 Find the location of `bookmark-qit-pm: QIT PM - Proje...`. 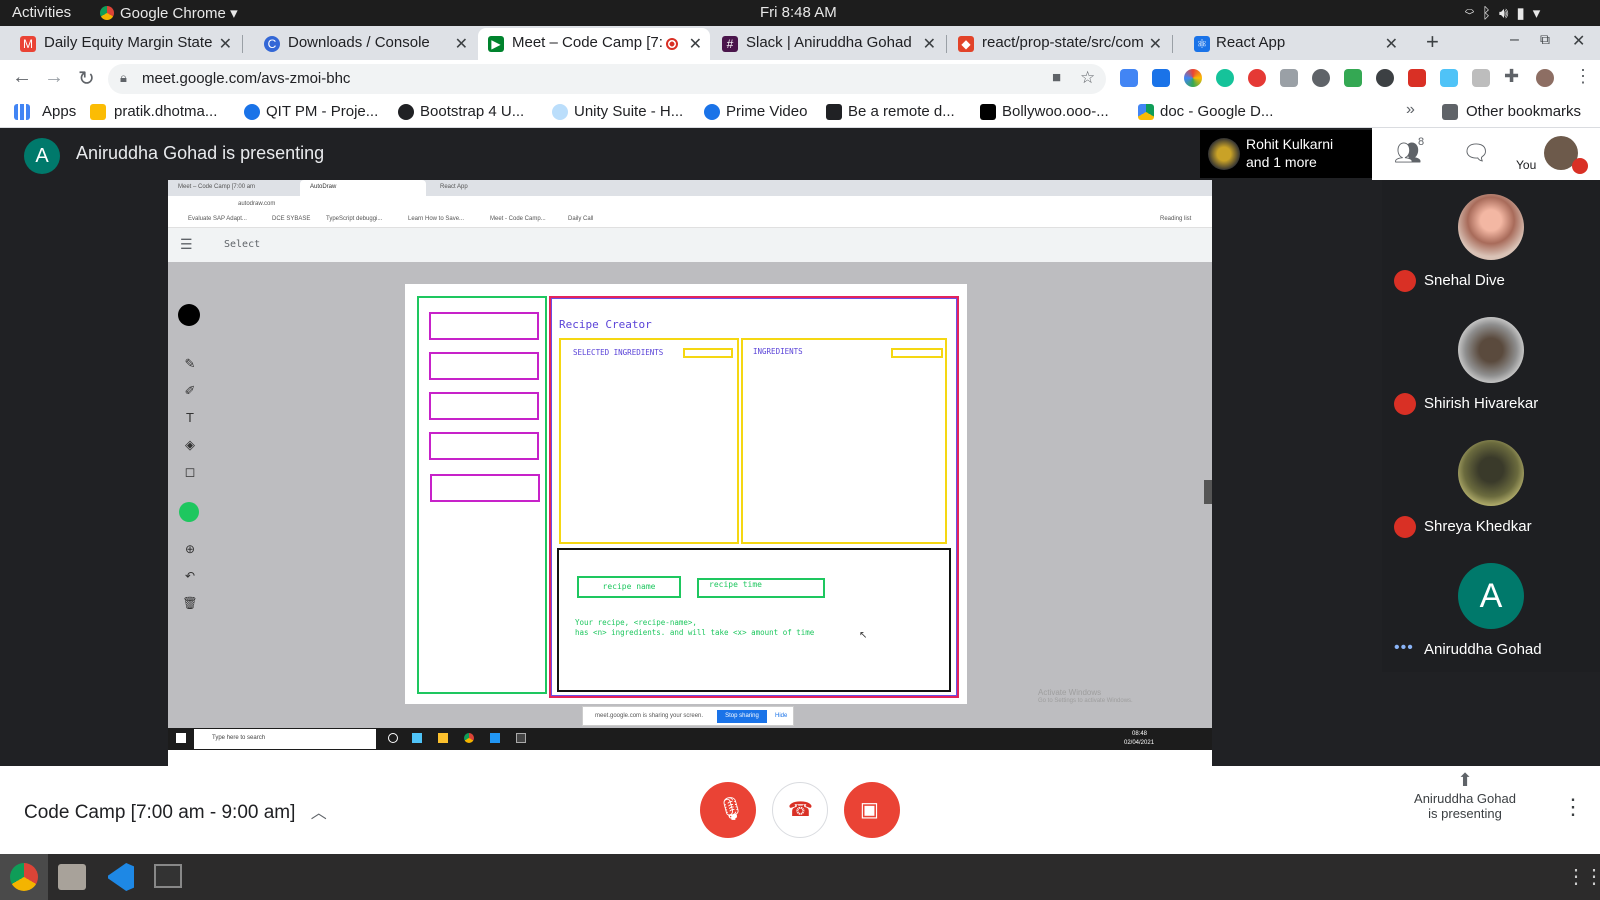

bookmark-qit-pm: QIT PM - Proje... is located at coordinates (311, 111).